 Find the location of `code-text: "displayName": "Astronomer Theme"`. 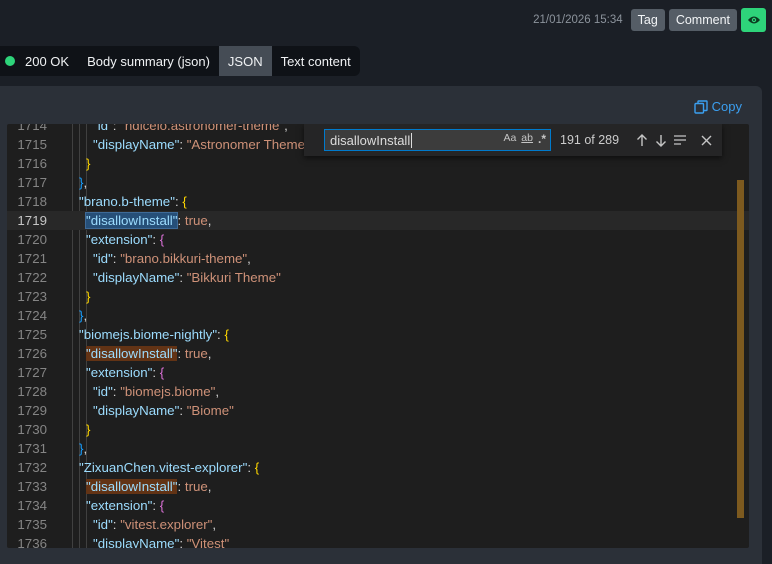

code-text: "displayName": "Astronomer Theme" is located at coordinates (201, 144).